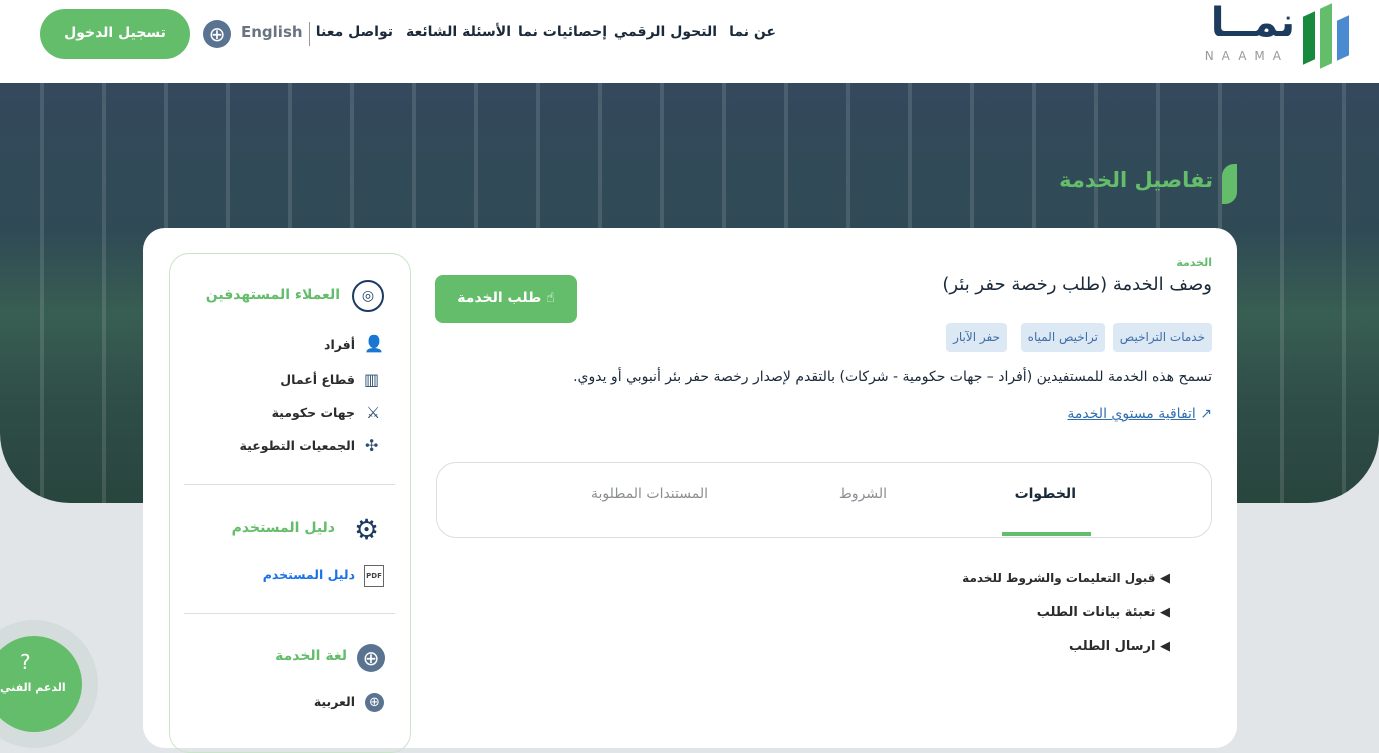  Describe the element at coordinates (283, 528) in the screenshot. I see `guide-title: دليل المستخدم` at that location.